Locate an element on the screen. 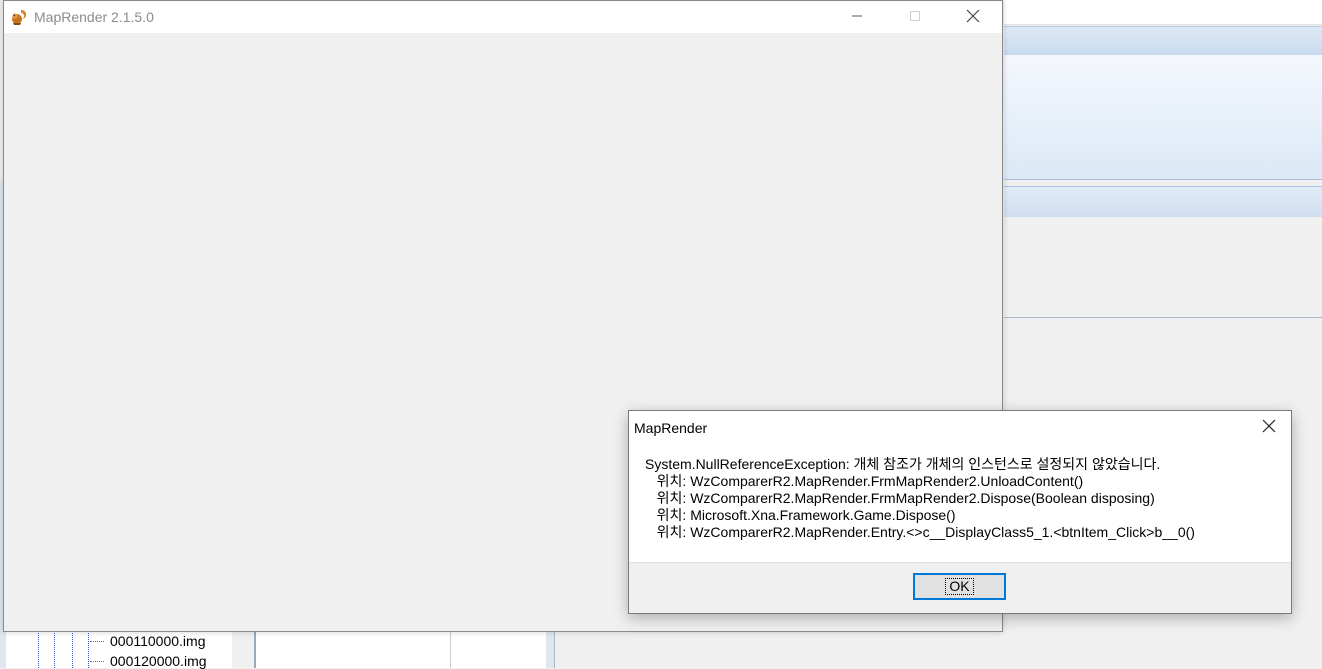 This screenshot has height=669, width=1322. panel-splitter is located at coordinates (243, 650).